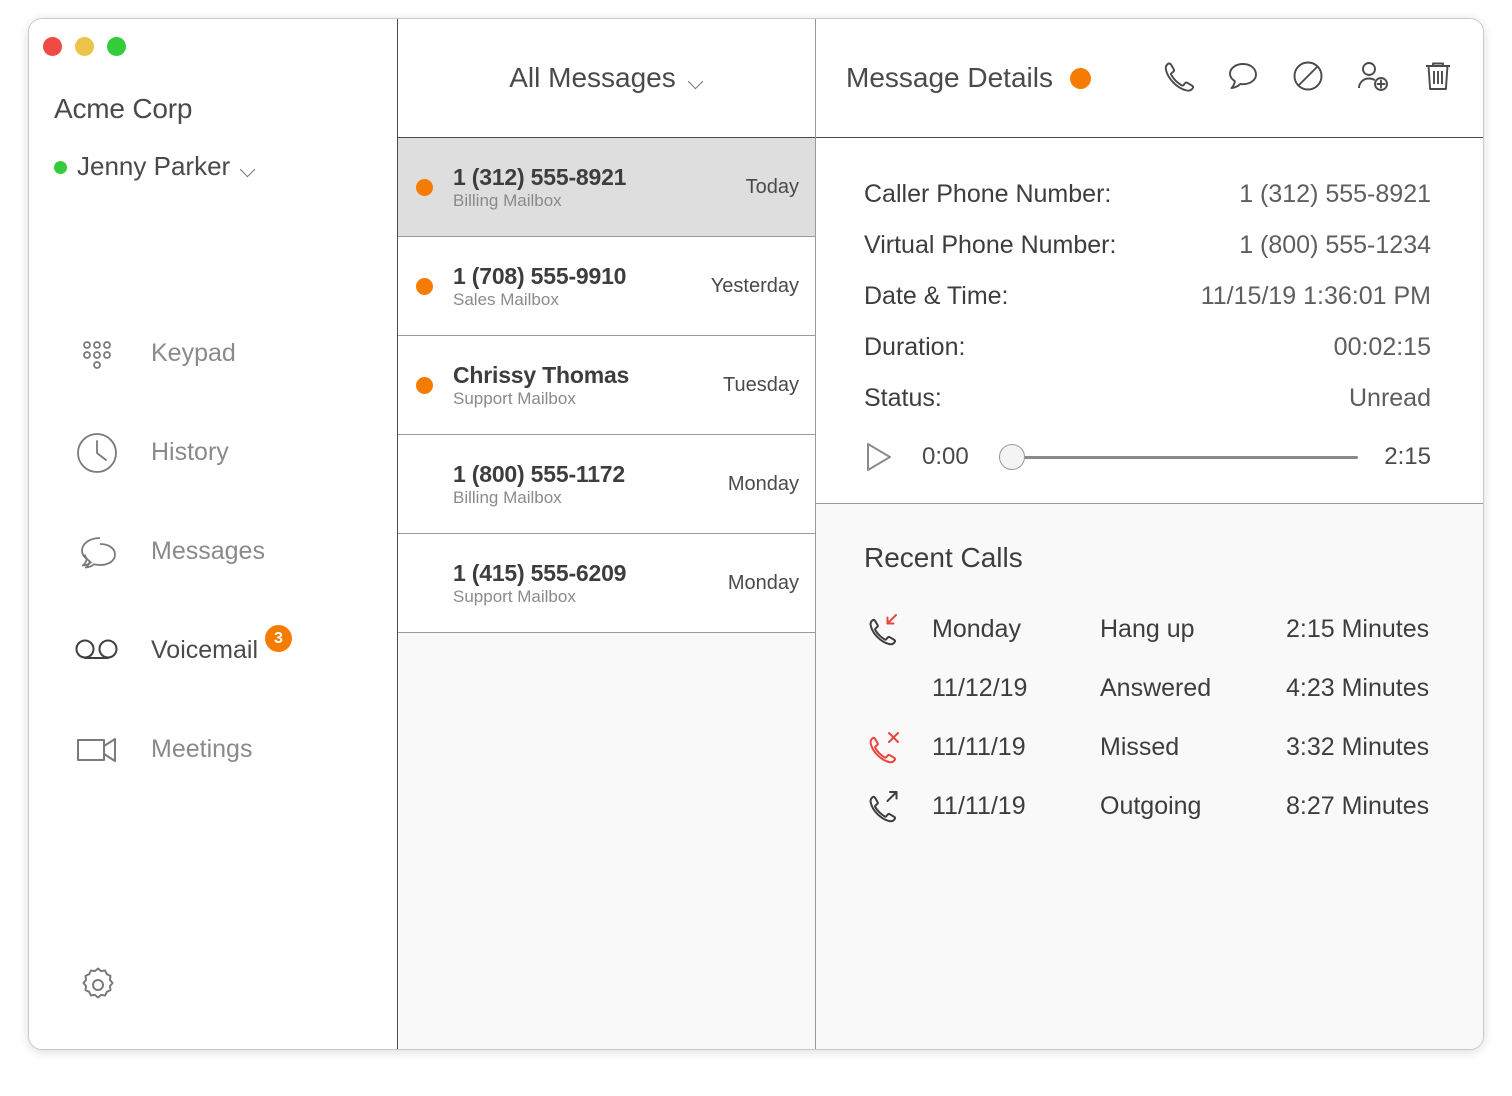  I want to click on user-account-selector: Jenny Parker, so click(155, 166).